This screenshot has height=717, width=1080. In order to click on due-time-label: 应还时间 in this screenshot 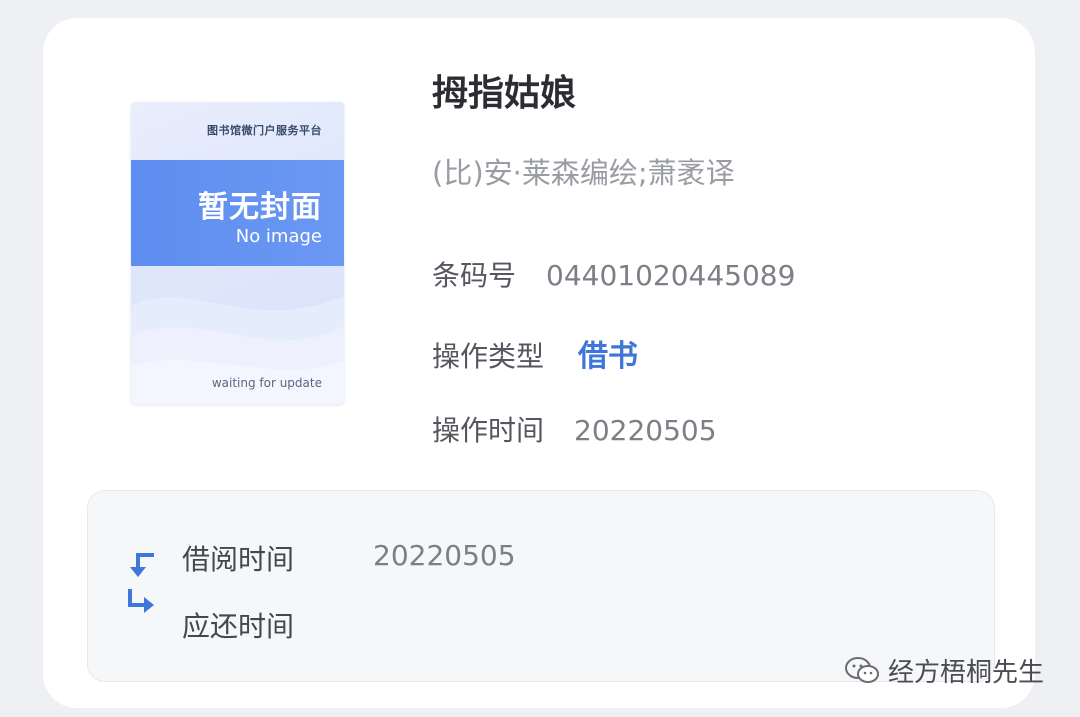, I will do `click(238, 626)`.